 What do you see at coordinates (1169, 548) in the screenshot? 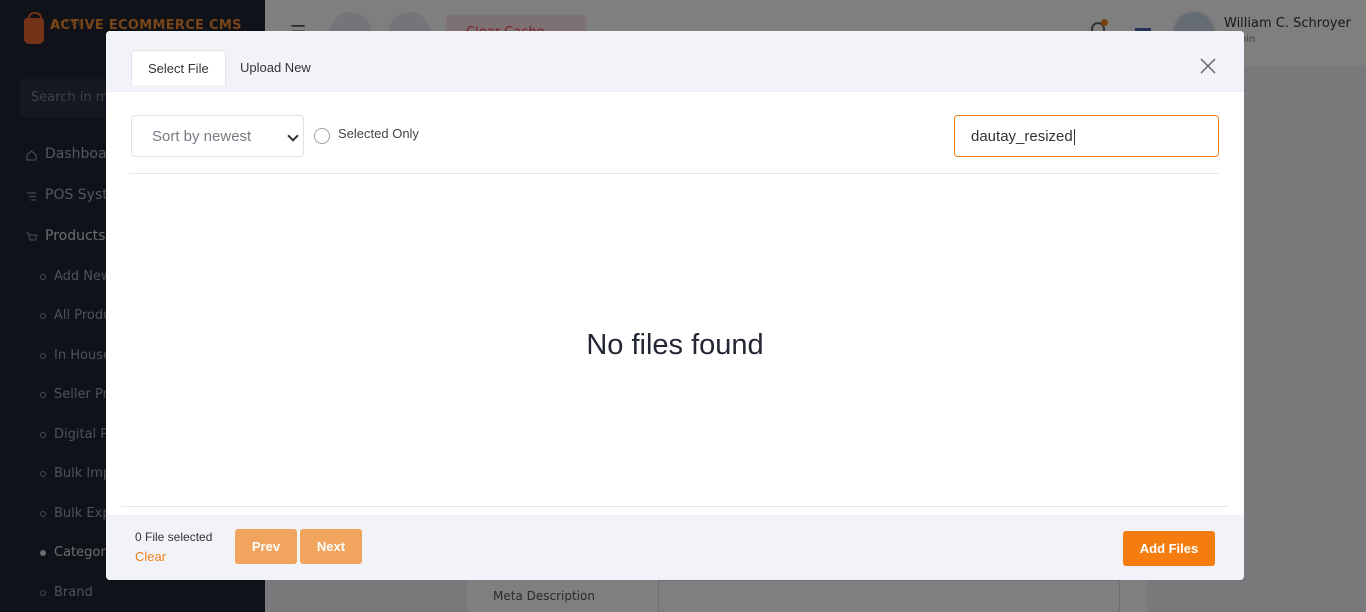
I see `add-files-button: Add Files` at bounding box center [1169, 548].